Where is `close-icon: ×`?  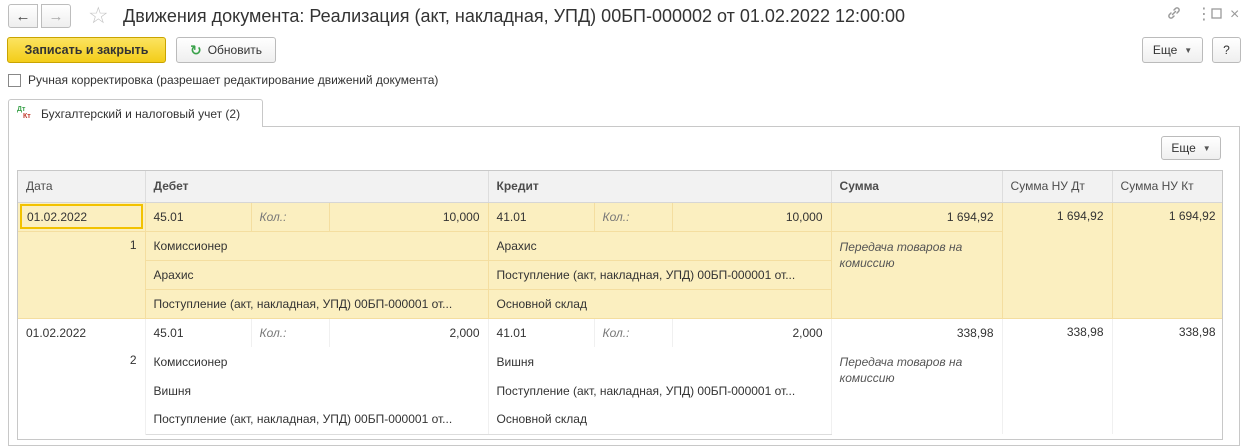
close-icon: × is located at coordinates (1234, 15).